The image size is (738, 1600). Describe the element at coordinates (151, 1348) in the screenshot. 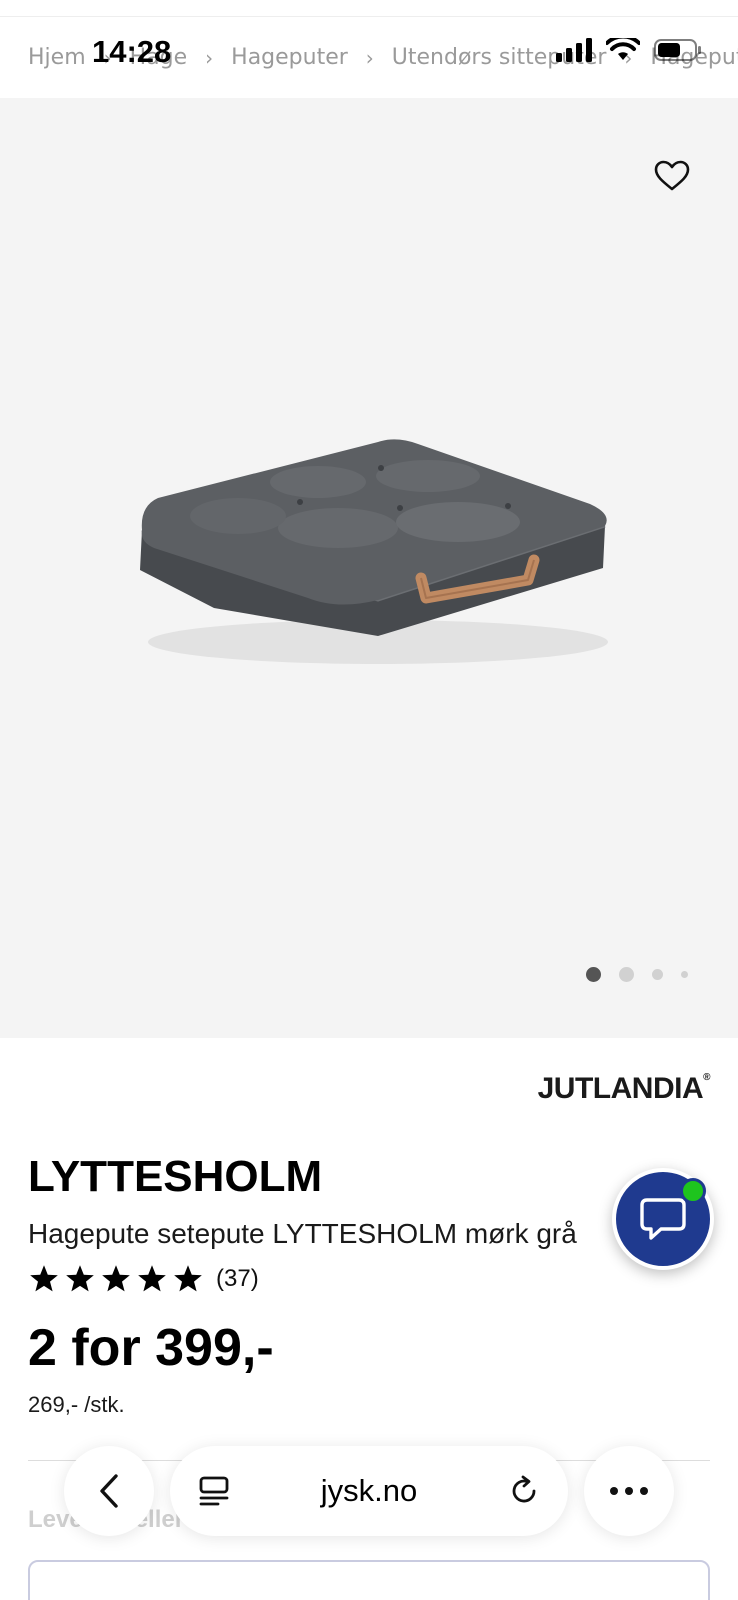

I see `offer-price: 2 for 399,-` at that location.